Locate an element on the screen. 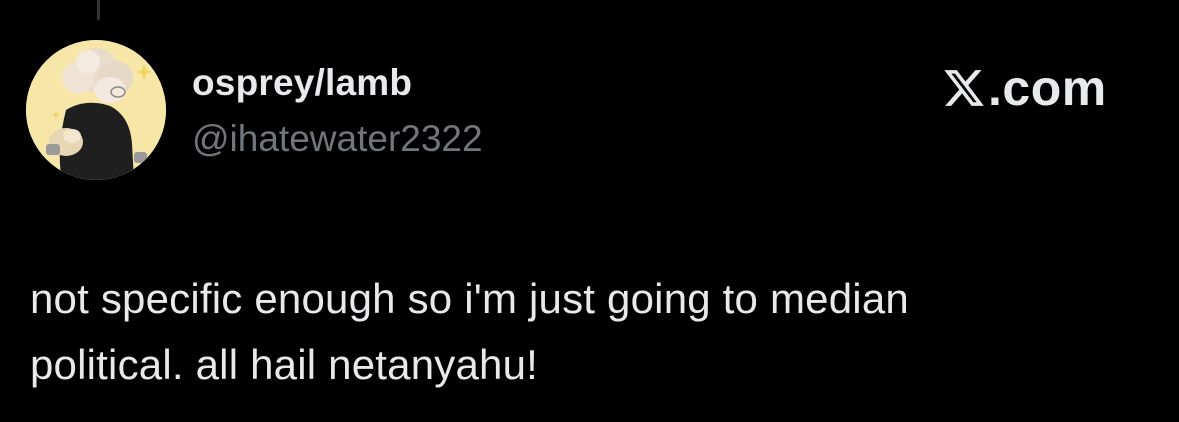 Image resolution: width=1179 pixels, height=422 pixels. avatar is located at coordinates (96, 110).